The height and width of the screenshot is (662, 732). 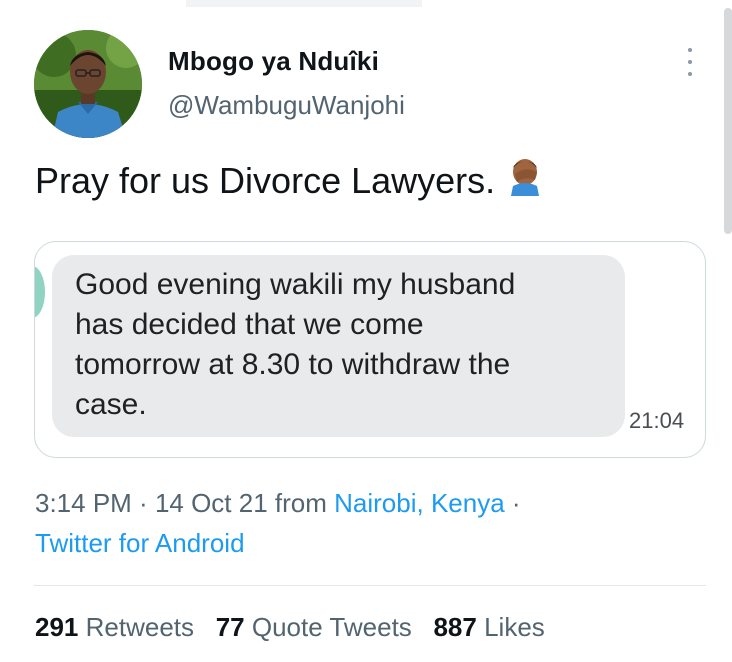 I want to click on facepalm-emoji-icon, so click(x=525, y=180).